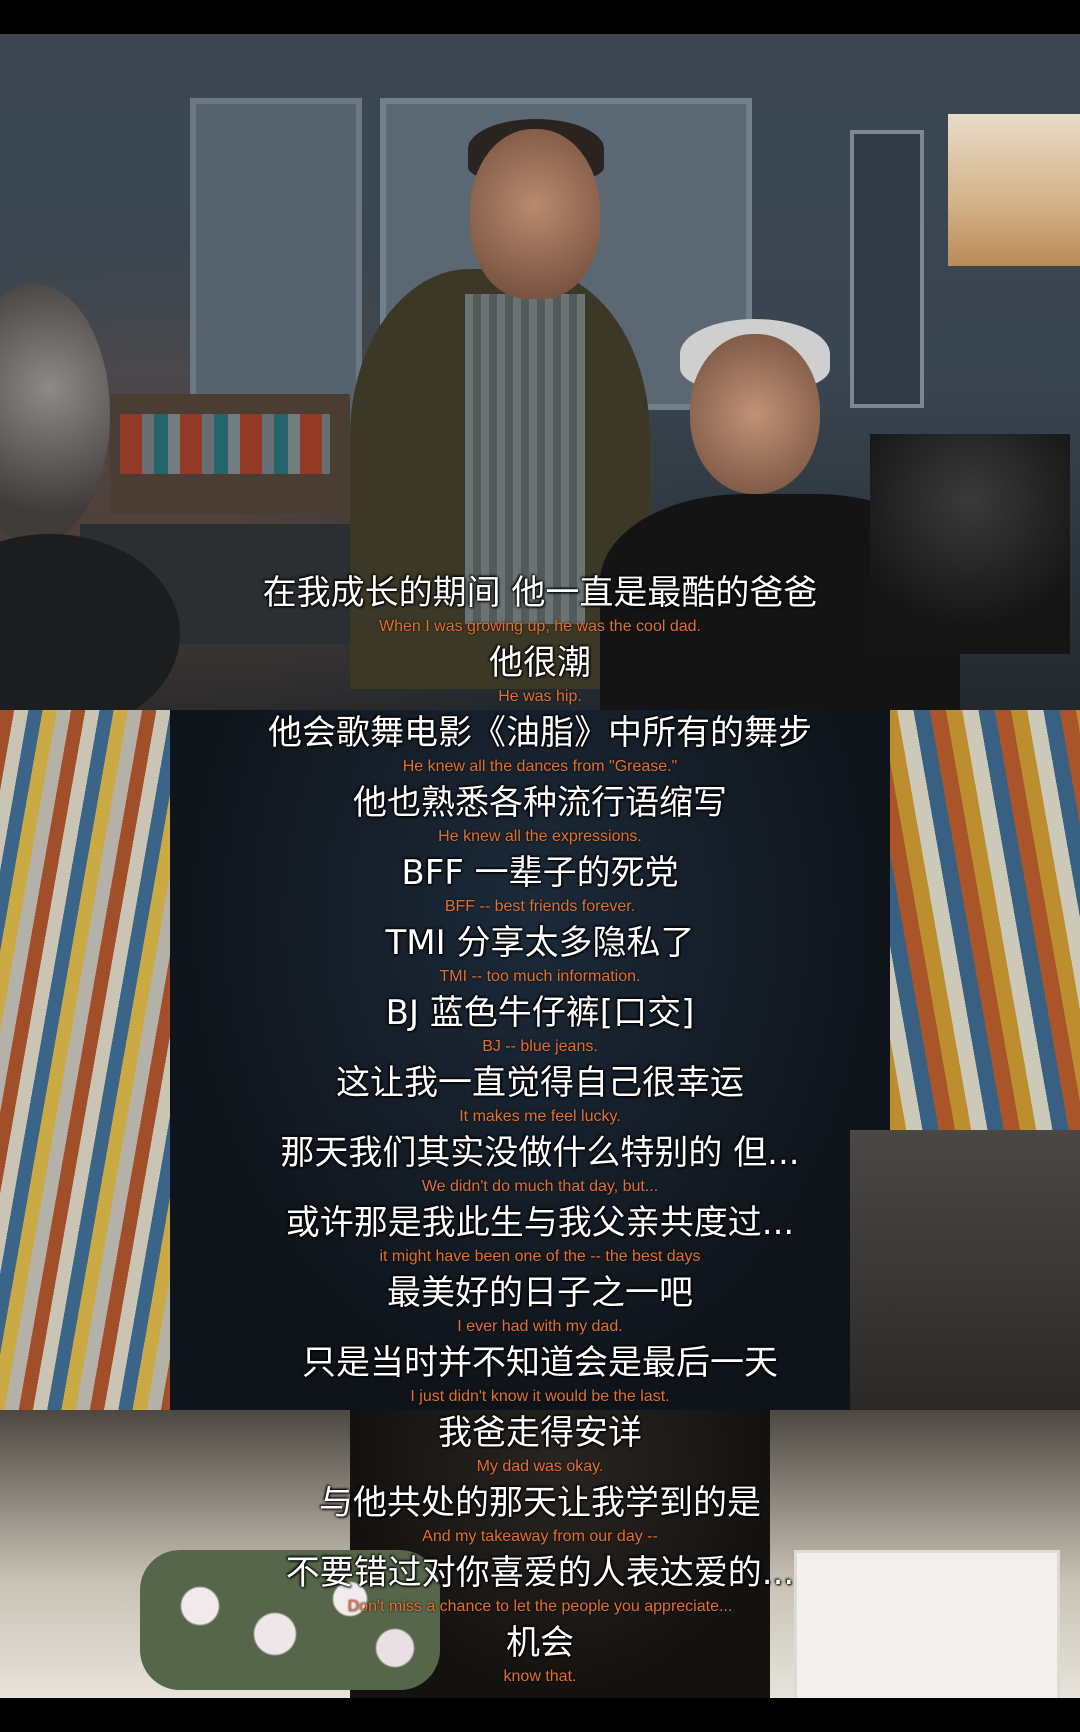 The image size is (1080, 1732). I want to click on subtitle-chinese: 他也熟悉各种流行语缩写, so click(540, 803).